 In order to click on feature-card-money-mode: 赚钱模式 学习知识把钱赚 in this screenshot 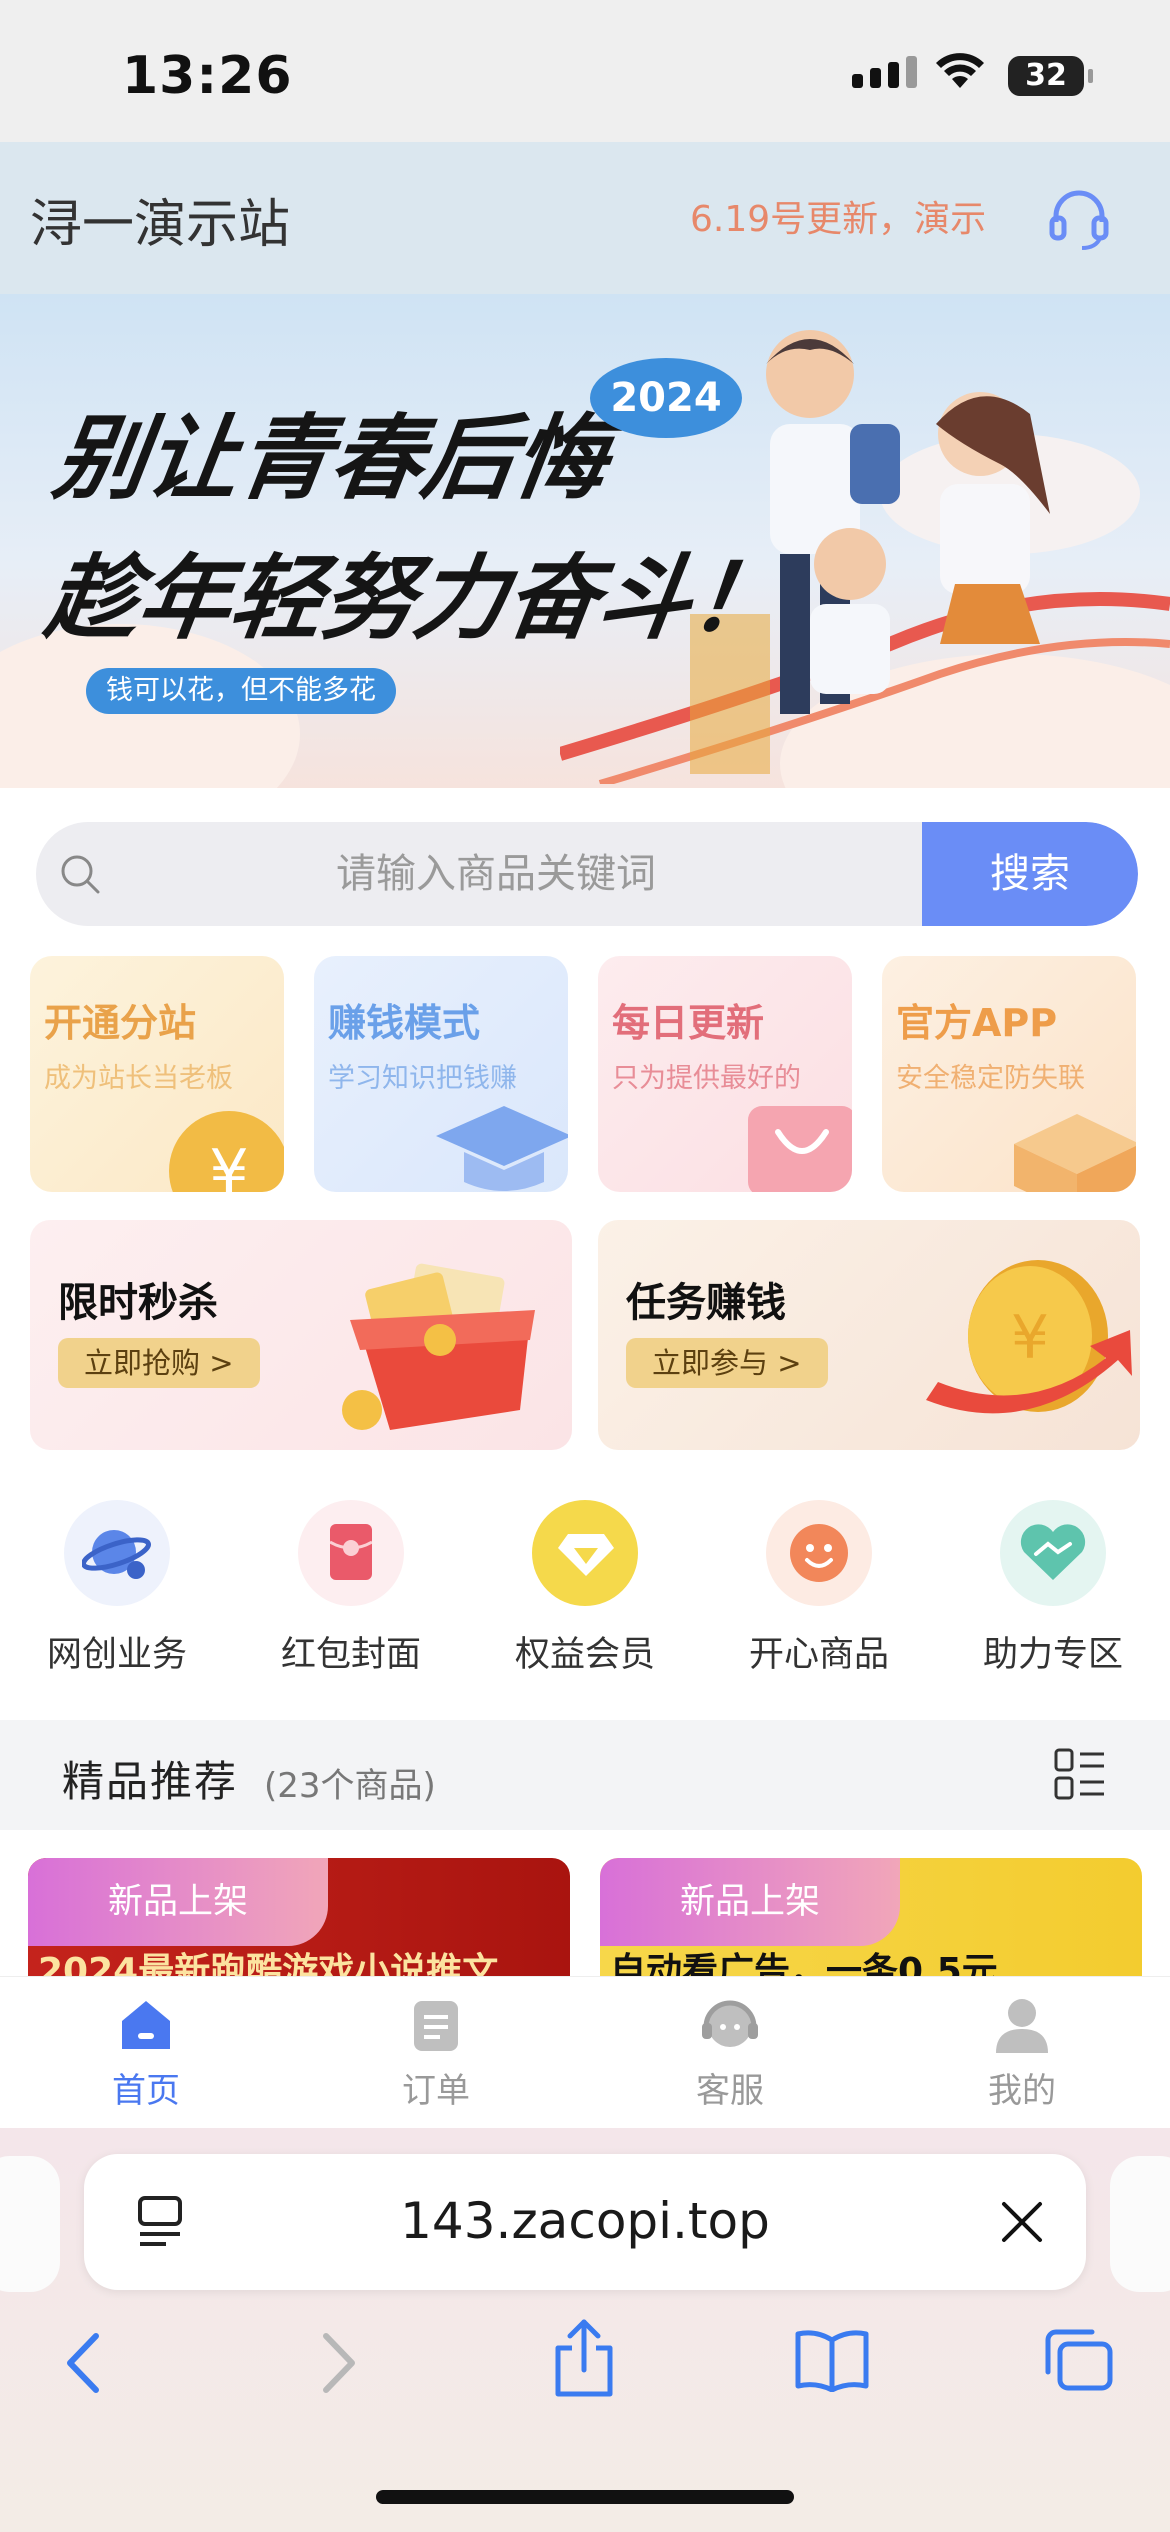, I will do `click(441, 1074)`.